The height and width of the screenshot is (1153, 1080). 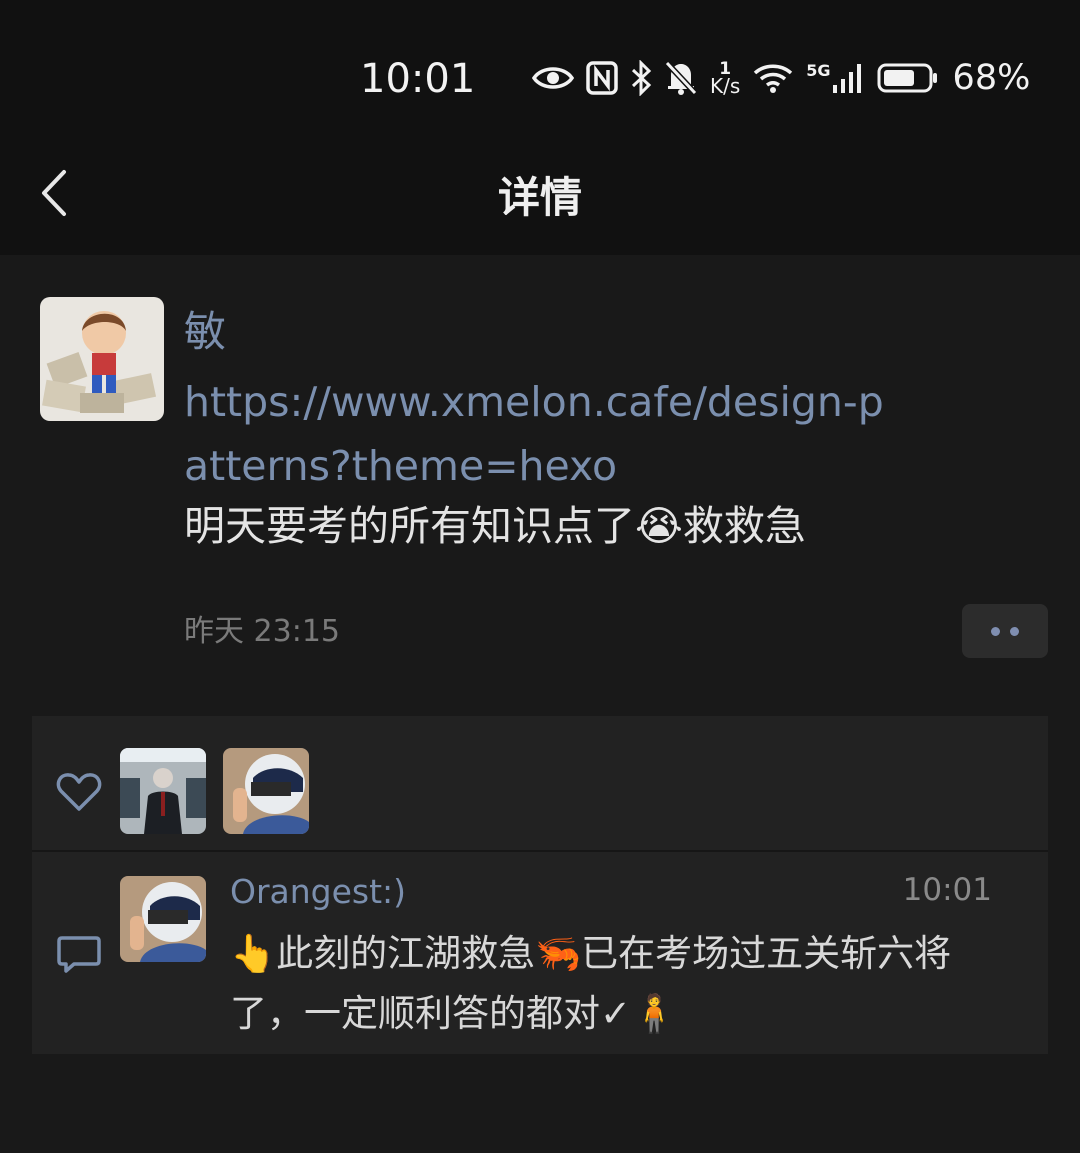 I want to click on comment-text: 👆此刻的江湖救急🦐已在考场过五关斩六将了，一定顺利答的都对✓🧍, so click(x=591, y=983).